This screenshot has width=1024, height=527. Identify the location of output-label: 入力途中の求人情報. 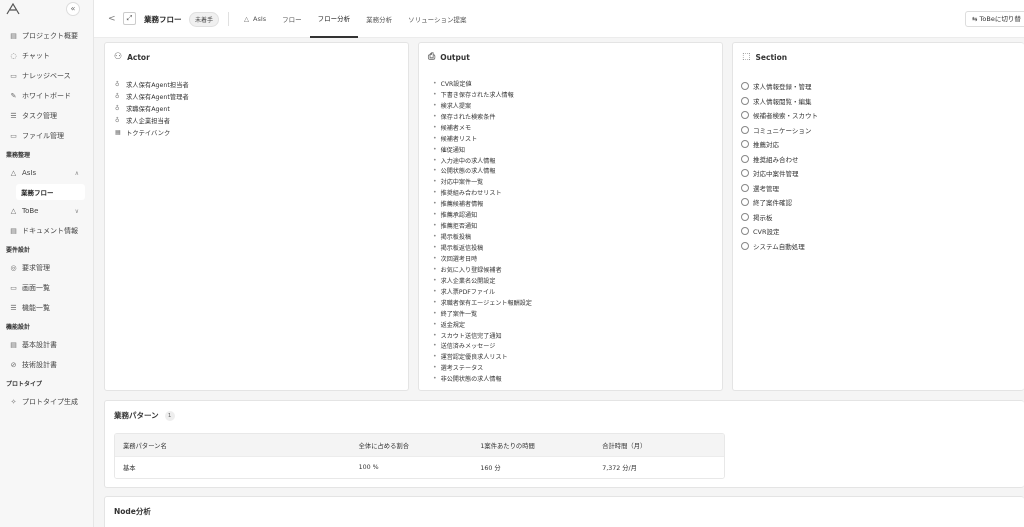
(468, 161).